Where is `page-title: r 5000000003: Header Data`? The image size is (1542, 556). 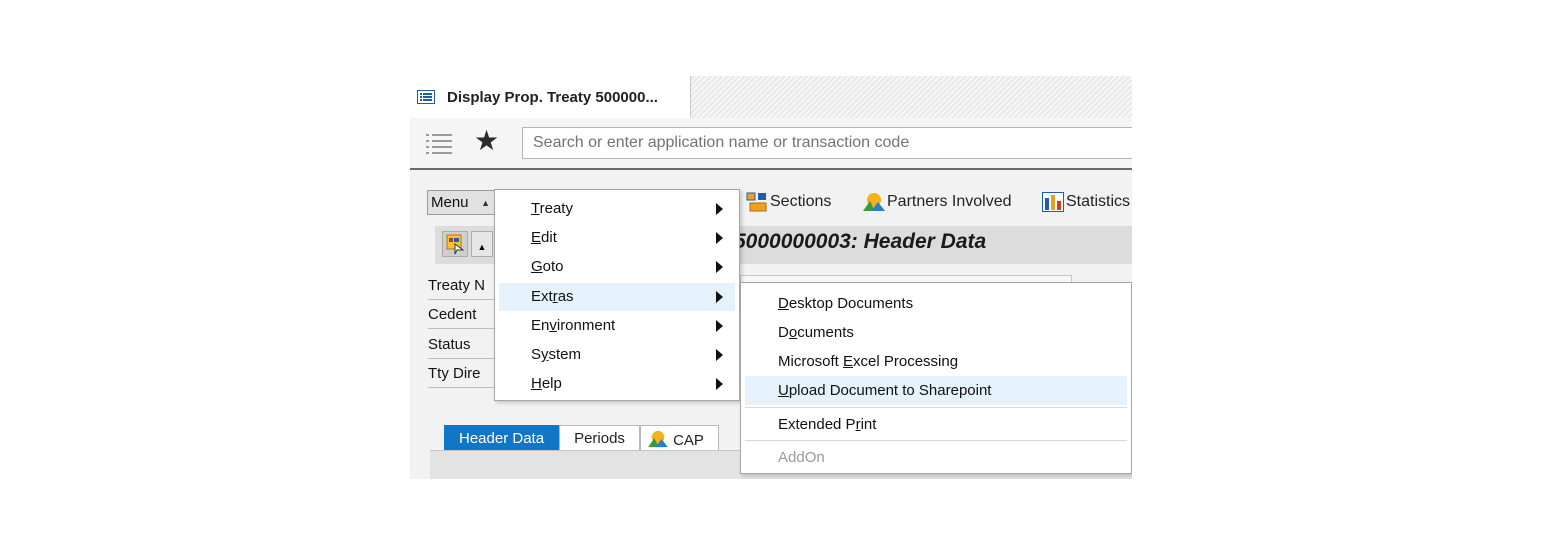 page-title: r 5000000003: Header Data is located at coordinates (853, 241).